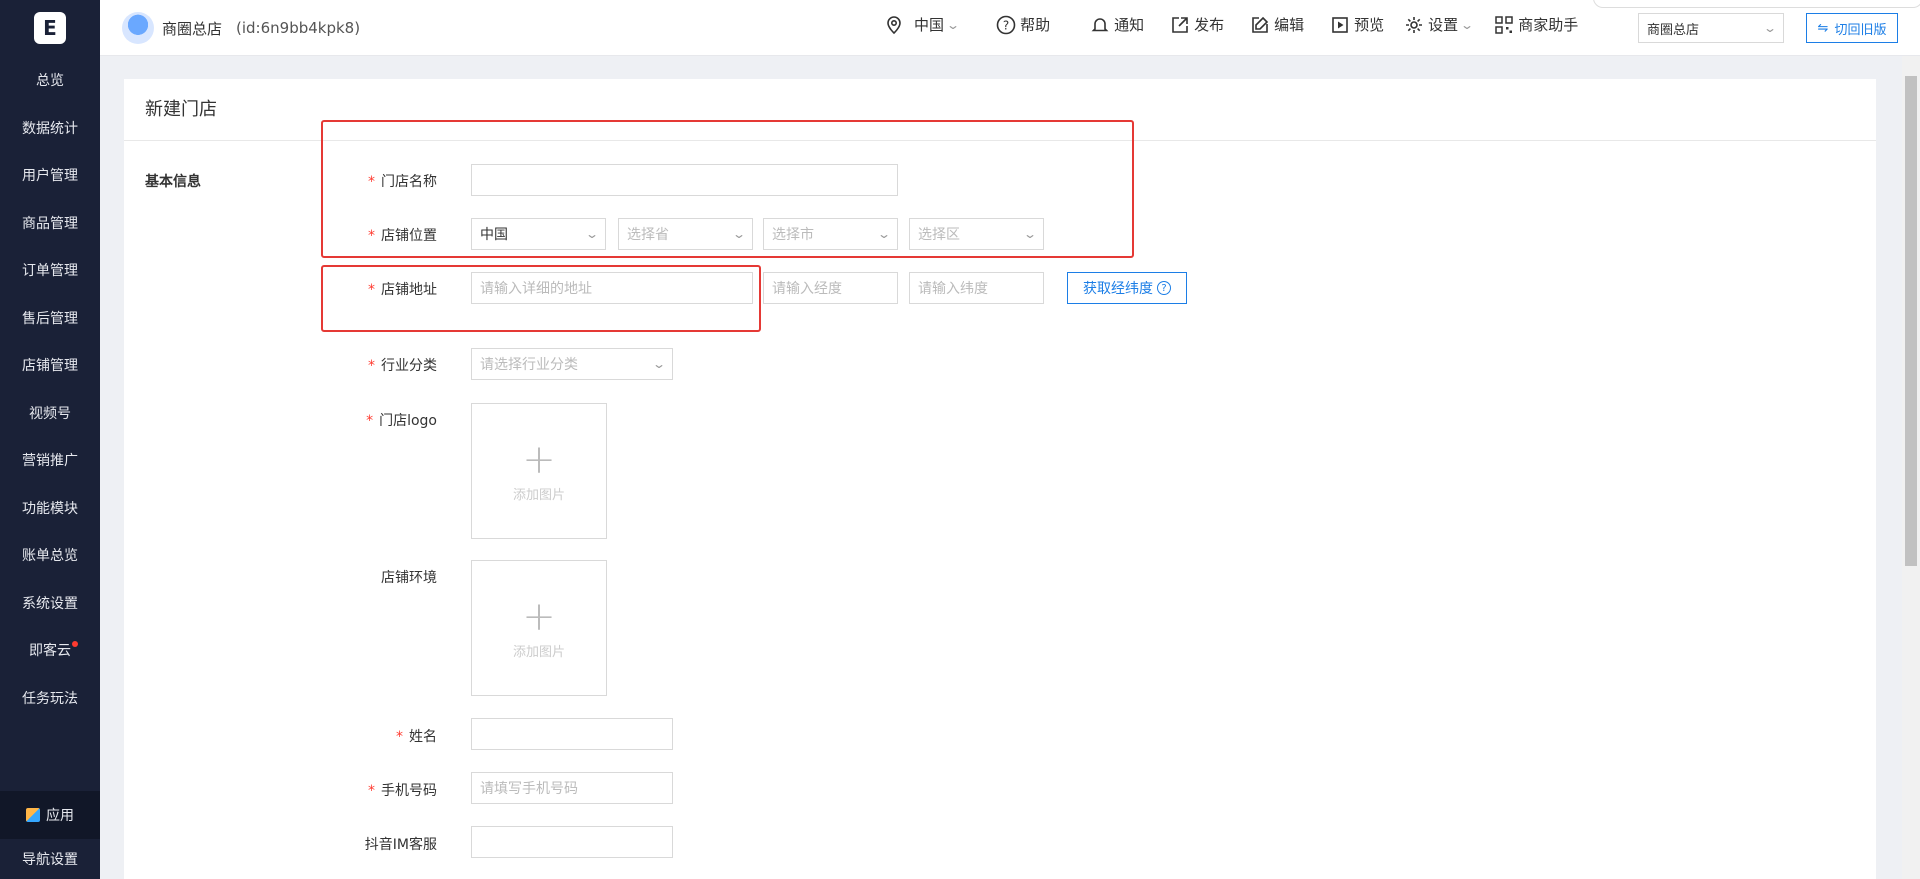 The image size is (1920, 879). I want to click on store-brand: 商圈总店 (id:6n9bb4kpk8), so click(241, 28).